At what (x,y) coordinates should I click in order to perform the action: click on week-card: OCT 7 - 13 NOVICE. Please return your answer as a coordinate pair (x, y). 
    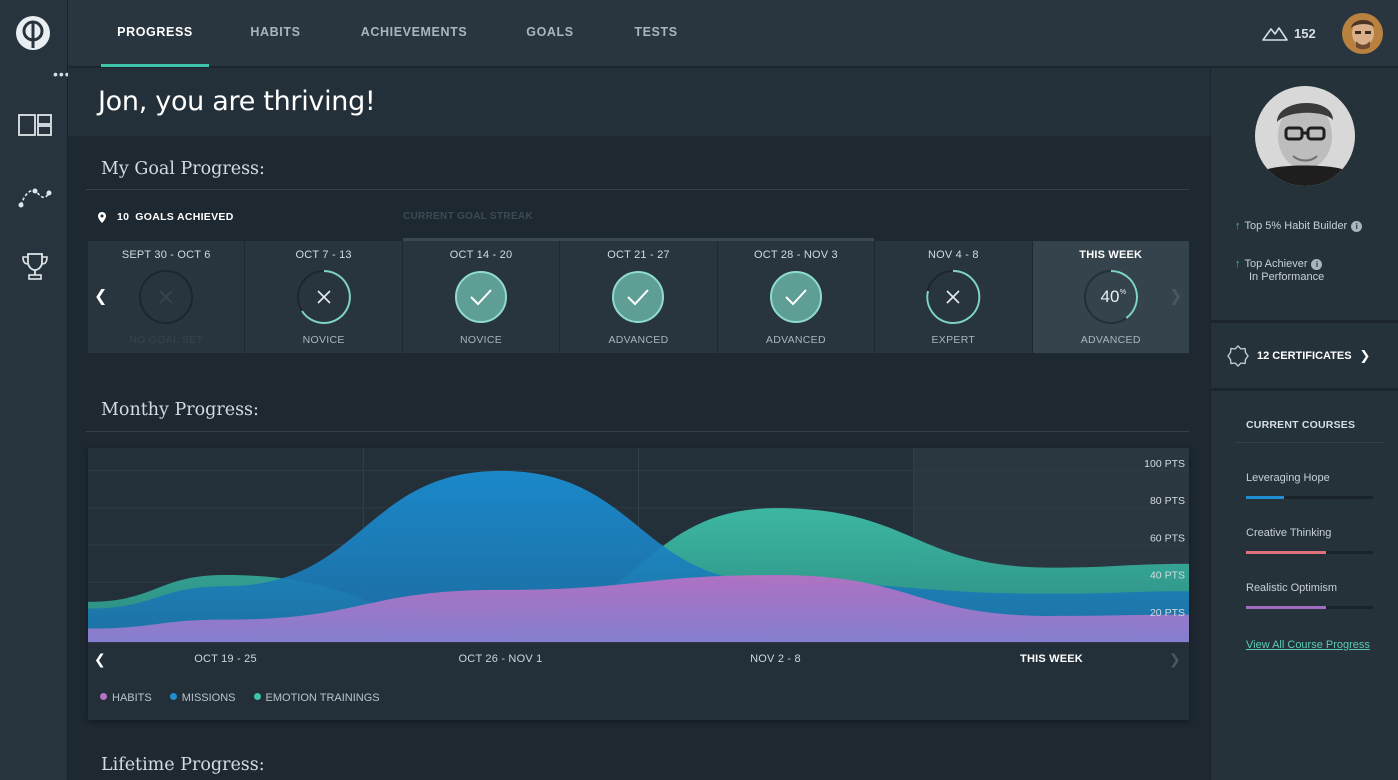
    Looking at the image, I should click on (324, 297).